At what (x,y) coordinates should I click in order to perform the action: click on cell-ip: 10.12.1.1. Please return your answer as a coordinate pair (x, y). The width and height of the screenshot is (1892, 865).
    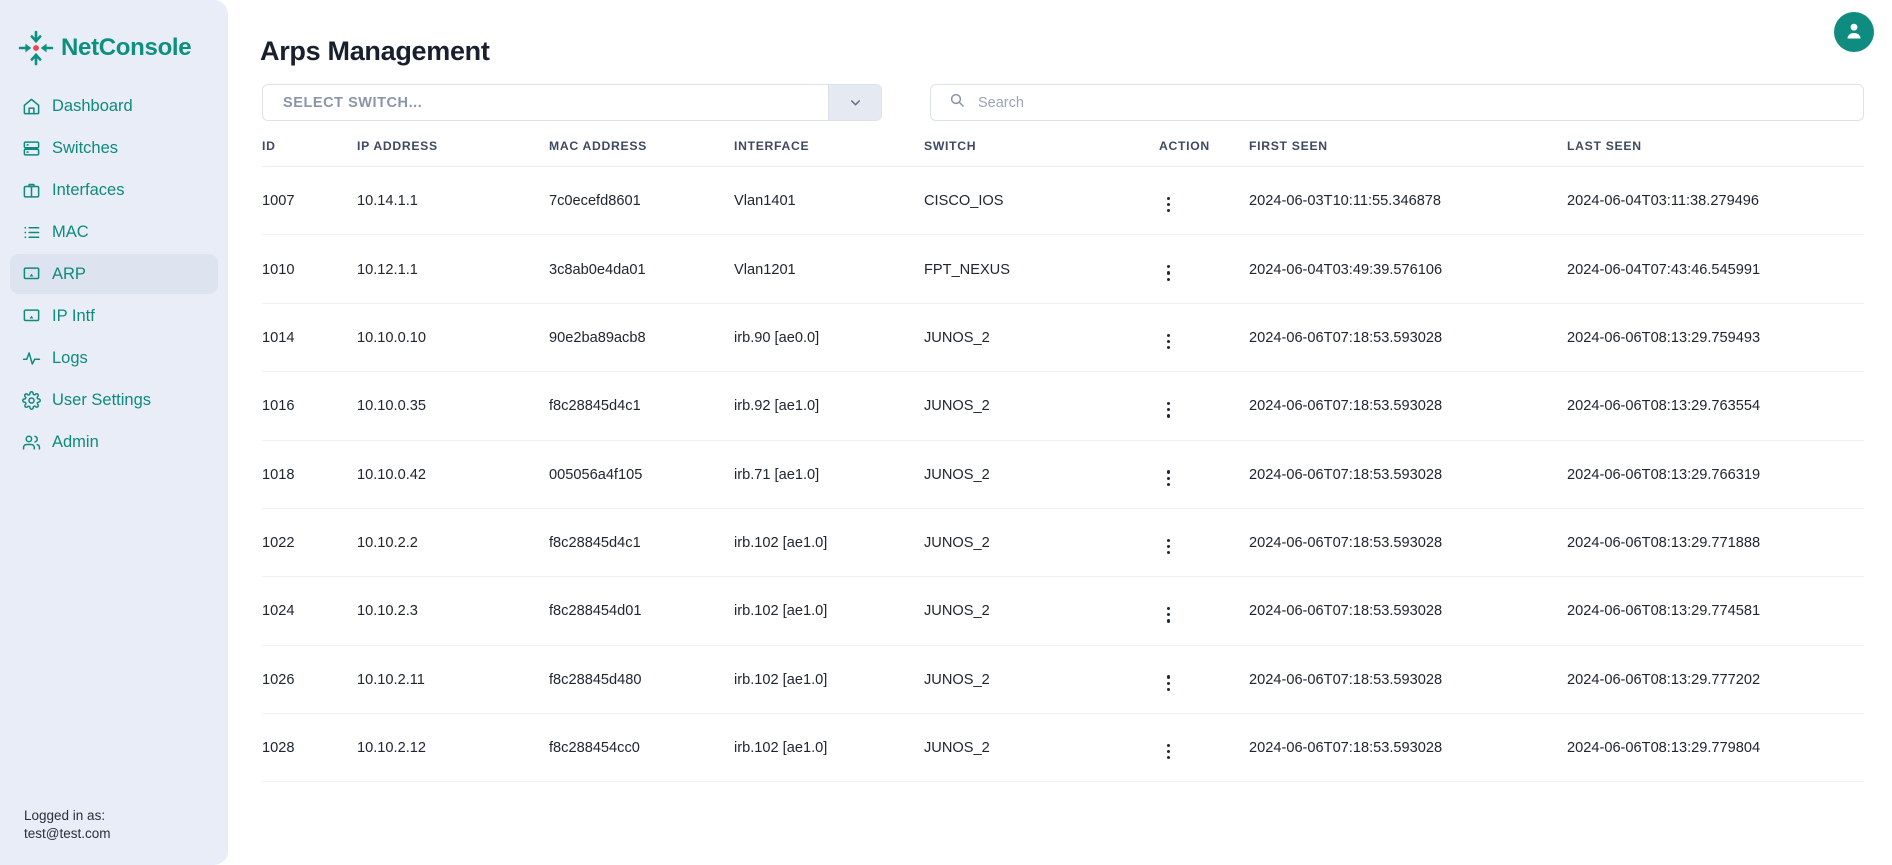
    Looking at the image, I should click on (453, 269).